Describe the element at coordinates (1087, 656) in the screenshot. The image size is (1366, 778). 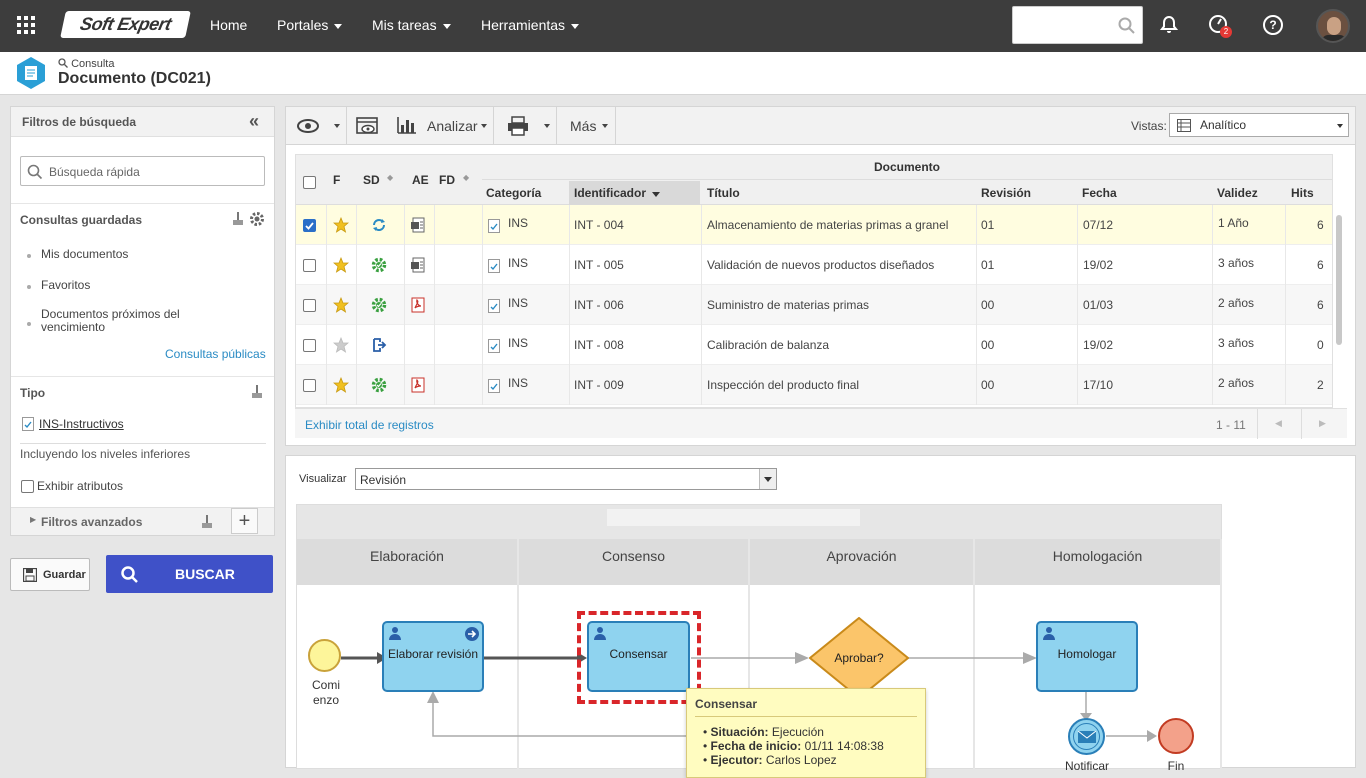
I see `task-homologar: Homologar` at that location.